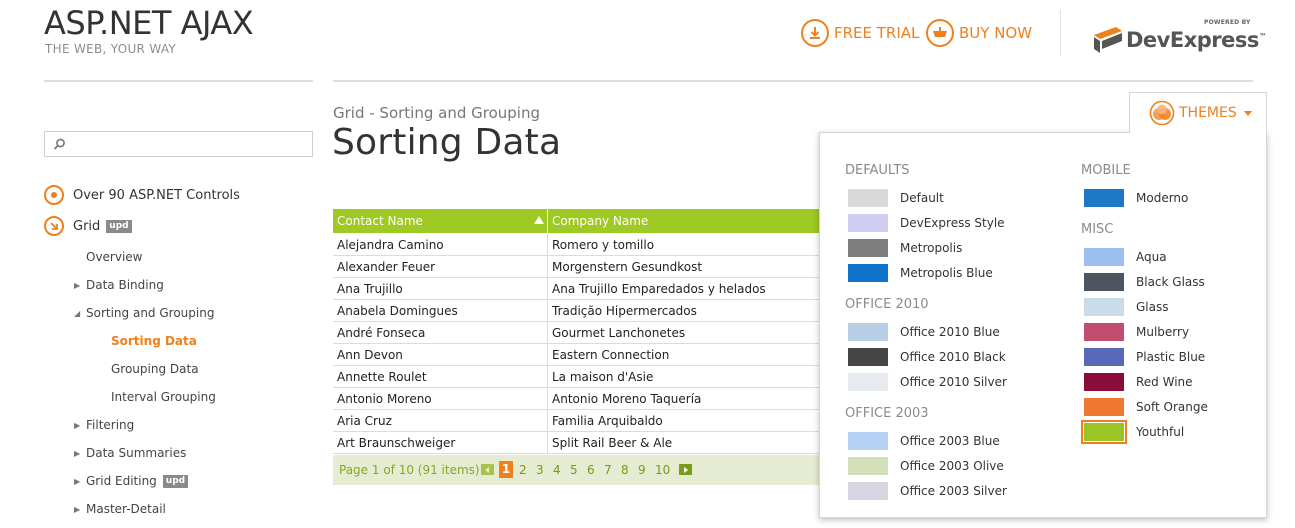 The width and height of the screenshot is (1295, 528). What do you see at coordinates (920, 273) in the screenshot?
I see `theme-metropolis-blue: Metropolis Blue` at bounding box center [920, 273].